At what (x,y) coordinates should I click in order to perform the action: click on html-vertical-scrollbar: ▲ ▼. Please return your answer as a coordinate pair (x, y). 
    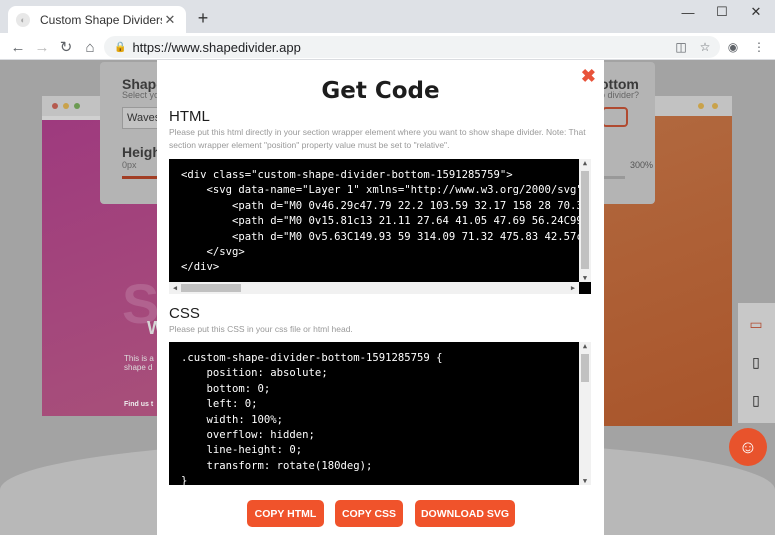
    Looking at the image, I should click on (585, 220).